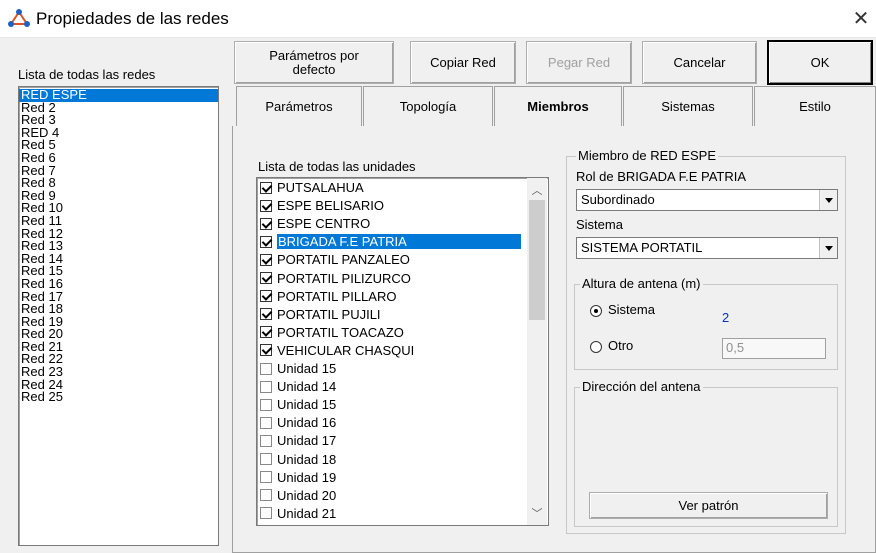  What do you see at coordinates (344, 278) in the screenshot?
I see `unit-label: PORTATIL PILIZURCO` at bounding box center [344, 278].